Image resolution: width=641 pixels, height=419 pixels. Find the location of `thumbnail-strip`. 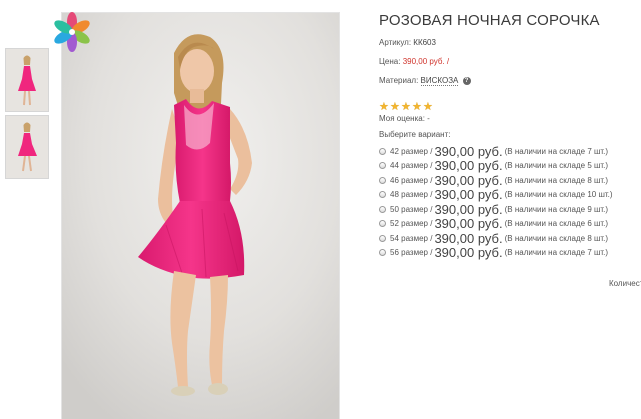

thumbnail-strip is located at coordinates (27, 115).